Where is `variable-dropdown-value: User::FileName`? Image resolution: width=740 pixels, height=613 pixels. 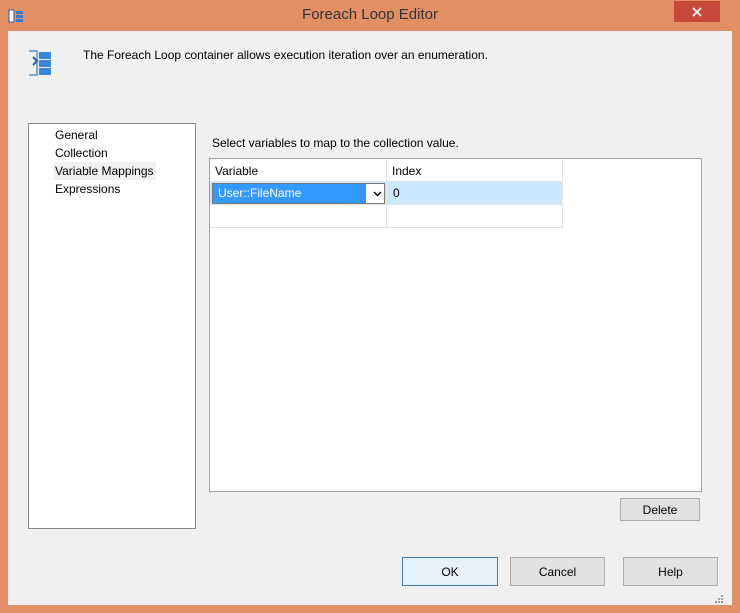
variable-dropdown-value: User::FileName is located at coordinates (289, 193).